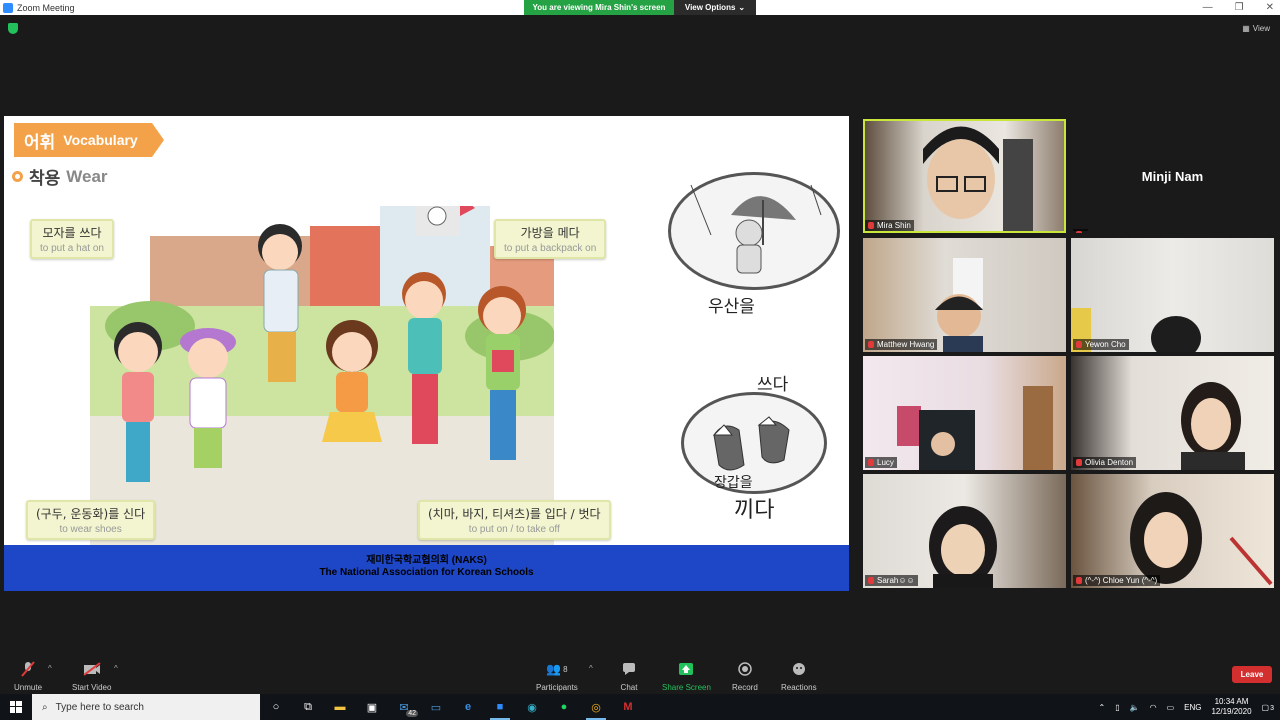 This screenshot has height=720, width=1280. I want to click on taskbar-clock: 10:34 AM 12/19/2020, so click(1231, 707).